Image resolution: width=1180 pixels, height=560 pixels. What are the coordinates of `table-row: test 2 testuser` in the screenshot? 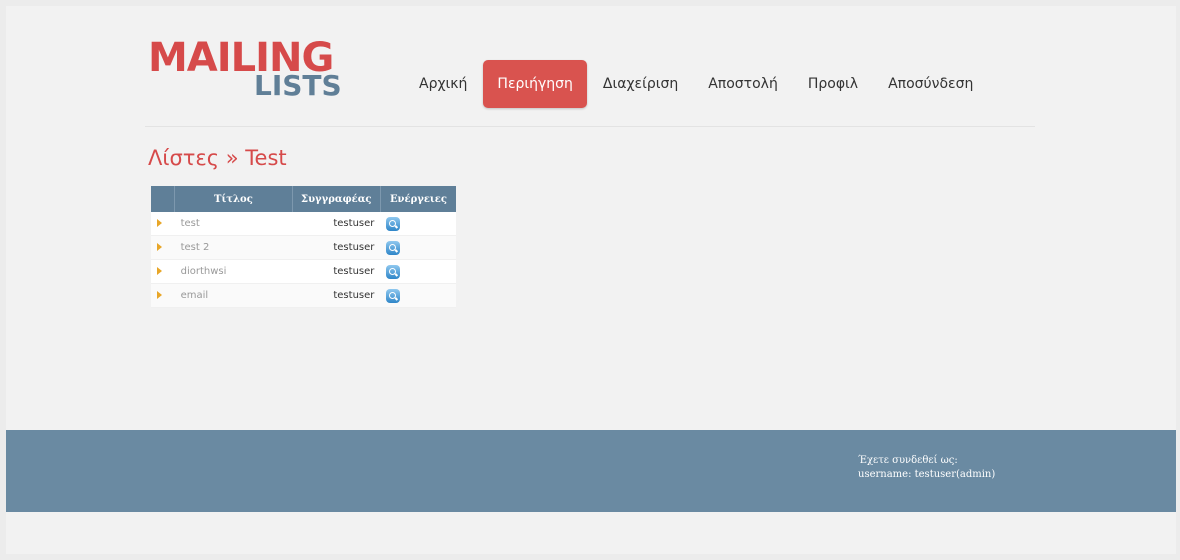 It's located at (303, 247).